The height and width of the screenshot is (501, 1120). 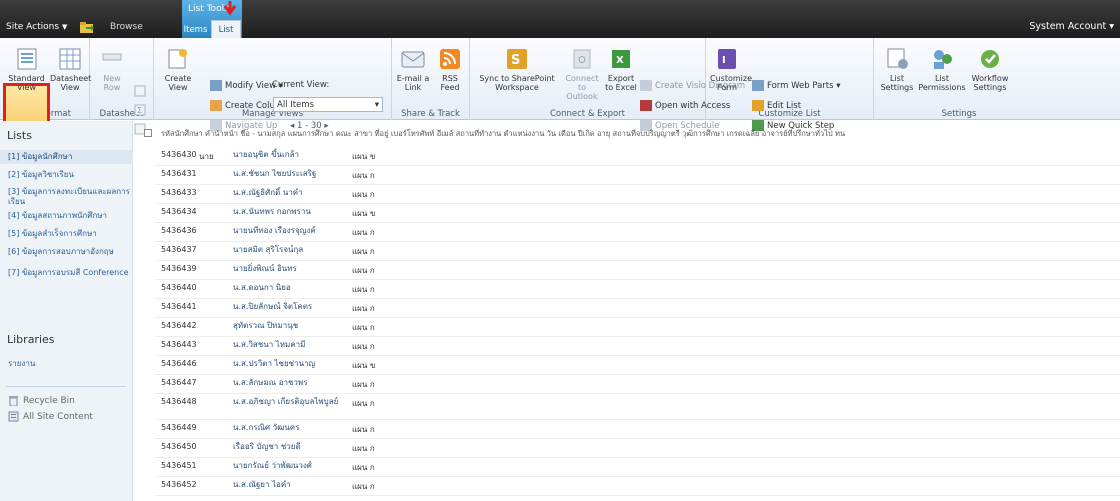 What do you see at coordinates (288, 428) in the screenshot?
I see `cell-name: น.ส.กรณิศ วัฒนคร` at bounding box center [288, 428].